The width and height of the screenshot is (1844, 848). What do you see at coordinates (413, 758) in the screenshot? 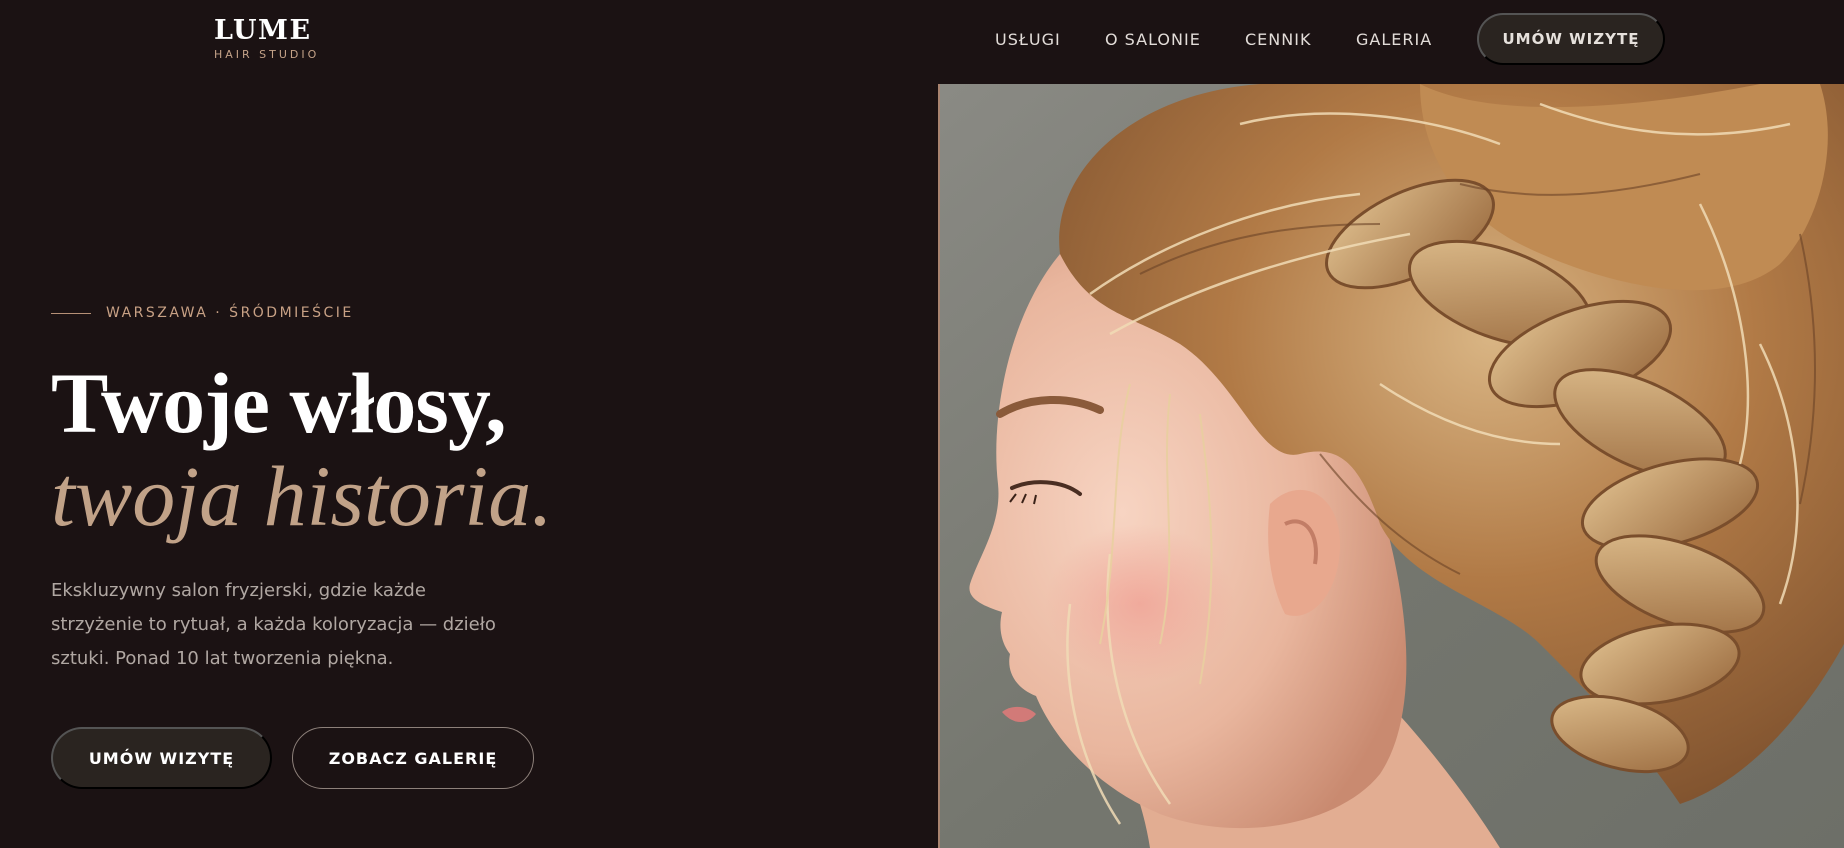
I see `hero-view-gallery-button: ZOBACZ GALERIĘ` at bounding box center [413, 758].